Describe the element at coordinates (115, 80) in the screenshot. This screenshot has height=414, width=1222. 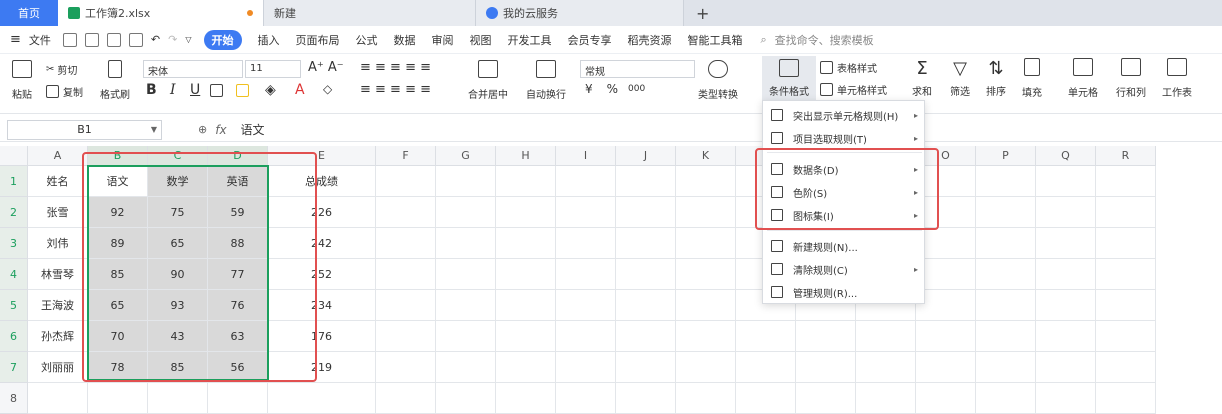
I see `format-painter-button: 格式刷` at that location.